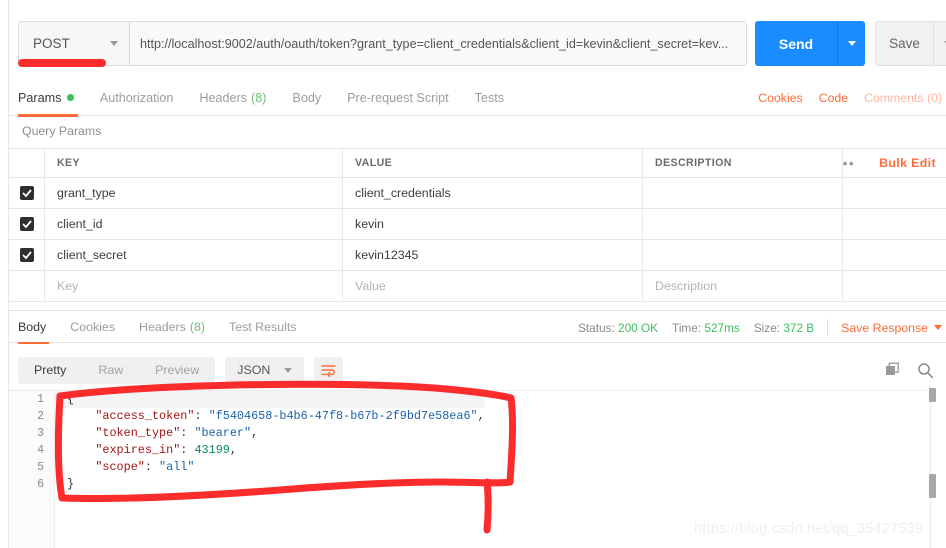 Image resolution: width=946 pixels, height=548 pixels. I want to click on save-response-button: Save Response, so click(891, 328).